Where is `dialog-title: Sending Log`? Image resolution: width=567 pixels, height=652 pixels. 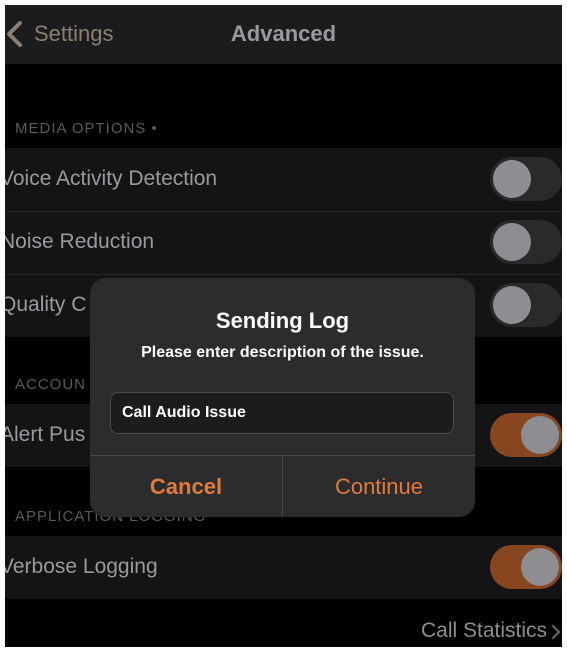
dialog-title: Sending Log is located at coordinates (282, 320).